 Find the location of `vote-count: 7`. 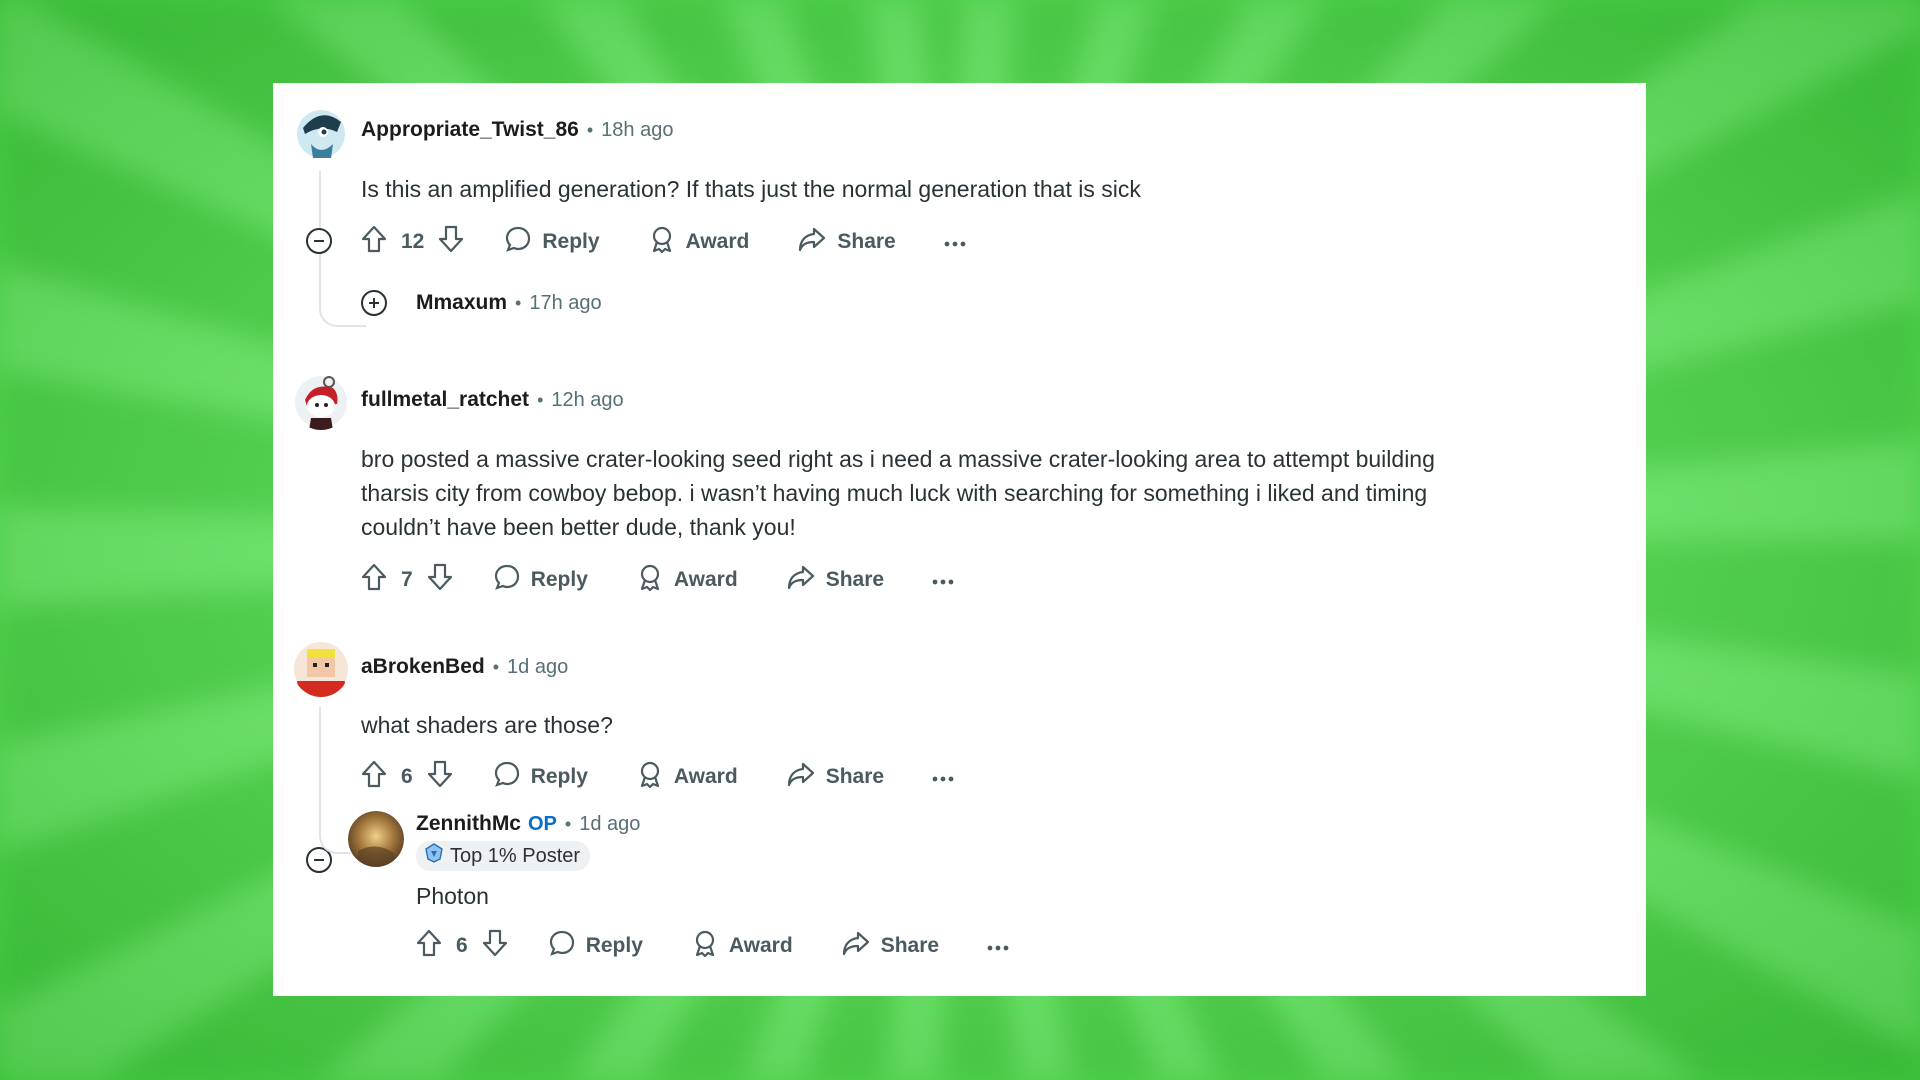

vote-count: 7 is located at coordinates (407, 579).